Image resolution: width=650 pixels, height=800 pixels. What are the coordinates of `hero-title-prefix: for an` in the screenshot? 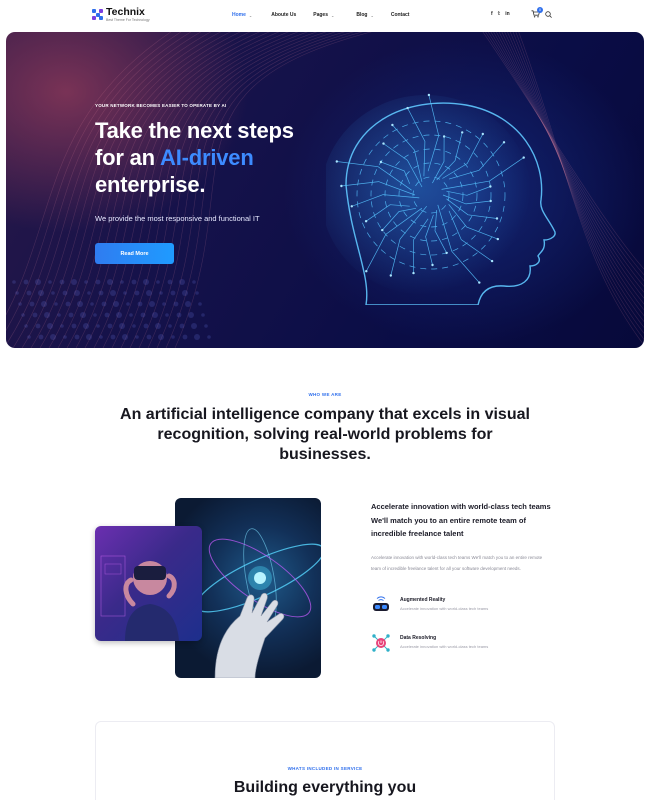 It's located at (128, 157).